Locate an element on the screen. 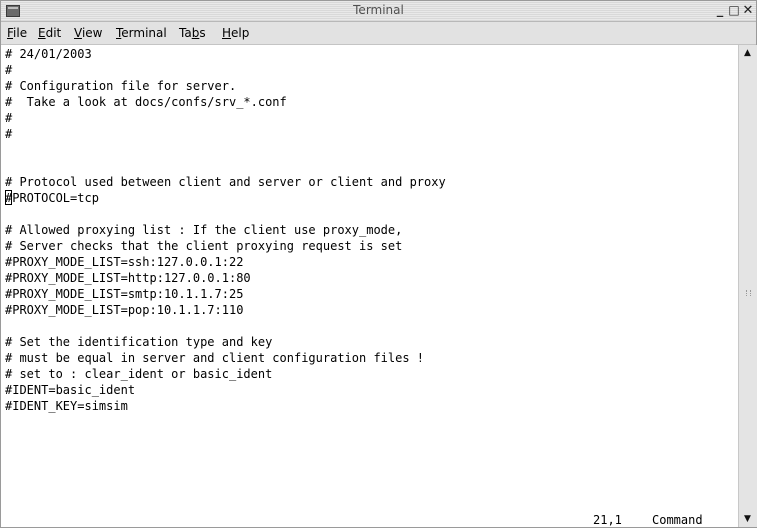  scroll-down-arrow-icon: ▼ is located at coordinates (747, 519).